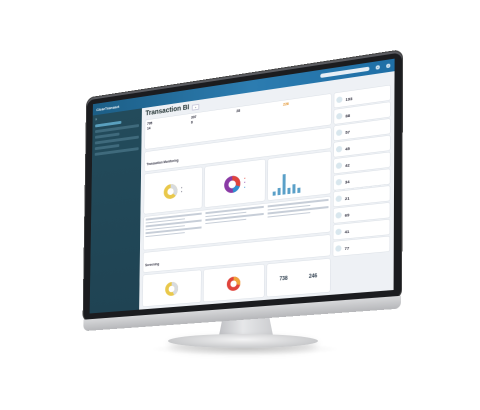 This screenshot has height=410, width=480. What do you see at coordinates (238, 111) in the screenshot?
I see `kpi-value: 28` at bounding box center [238, 111].